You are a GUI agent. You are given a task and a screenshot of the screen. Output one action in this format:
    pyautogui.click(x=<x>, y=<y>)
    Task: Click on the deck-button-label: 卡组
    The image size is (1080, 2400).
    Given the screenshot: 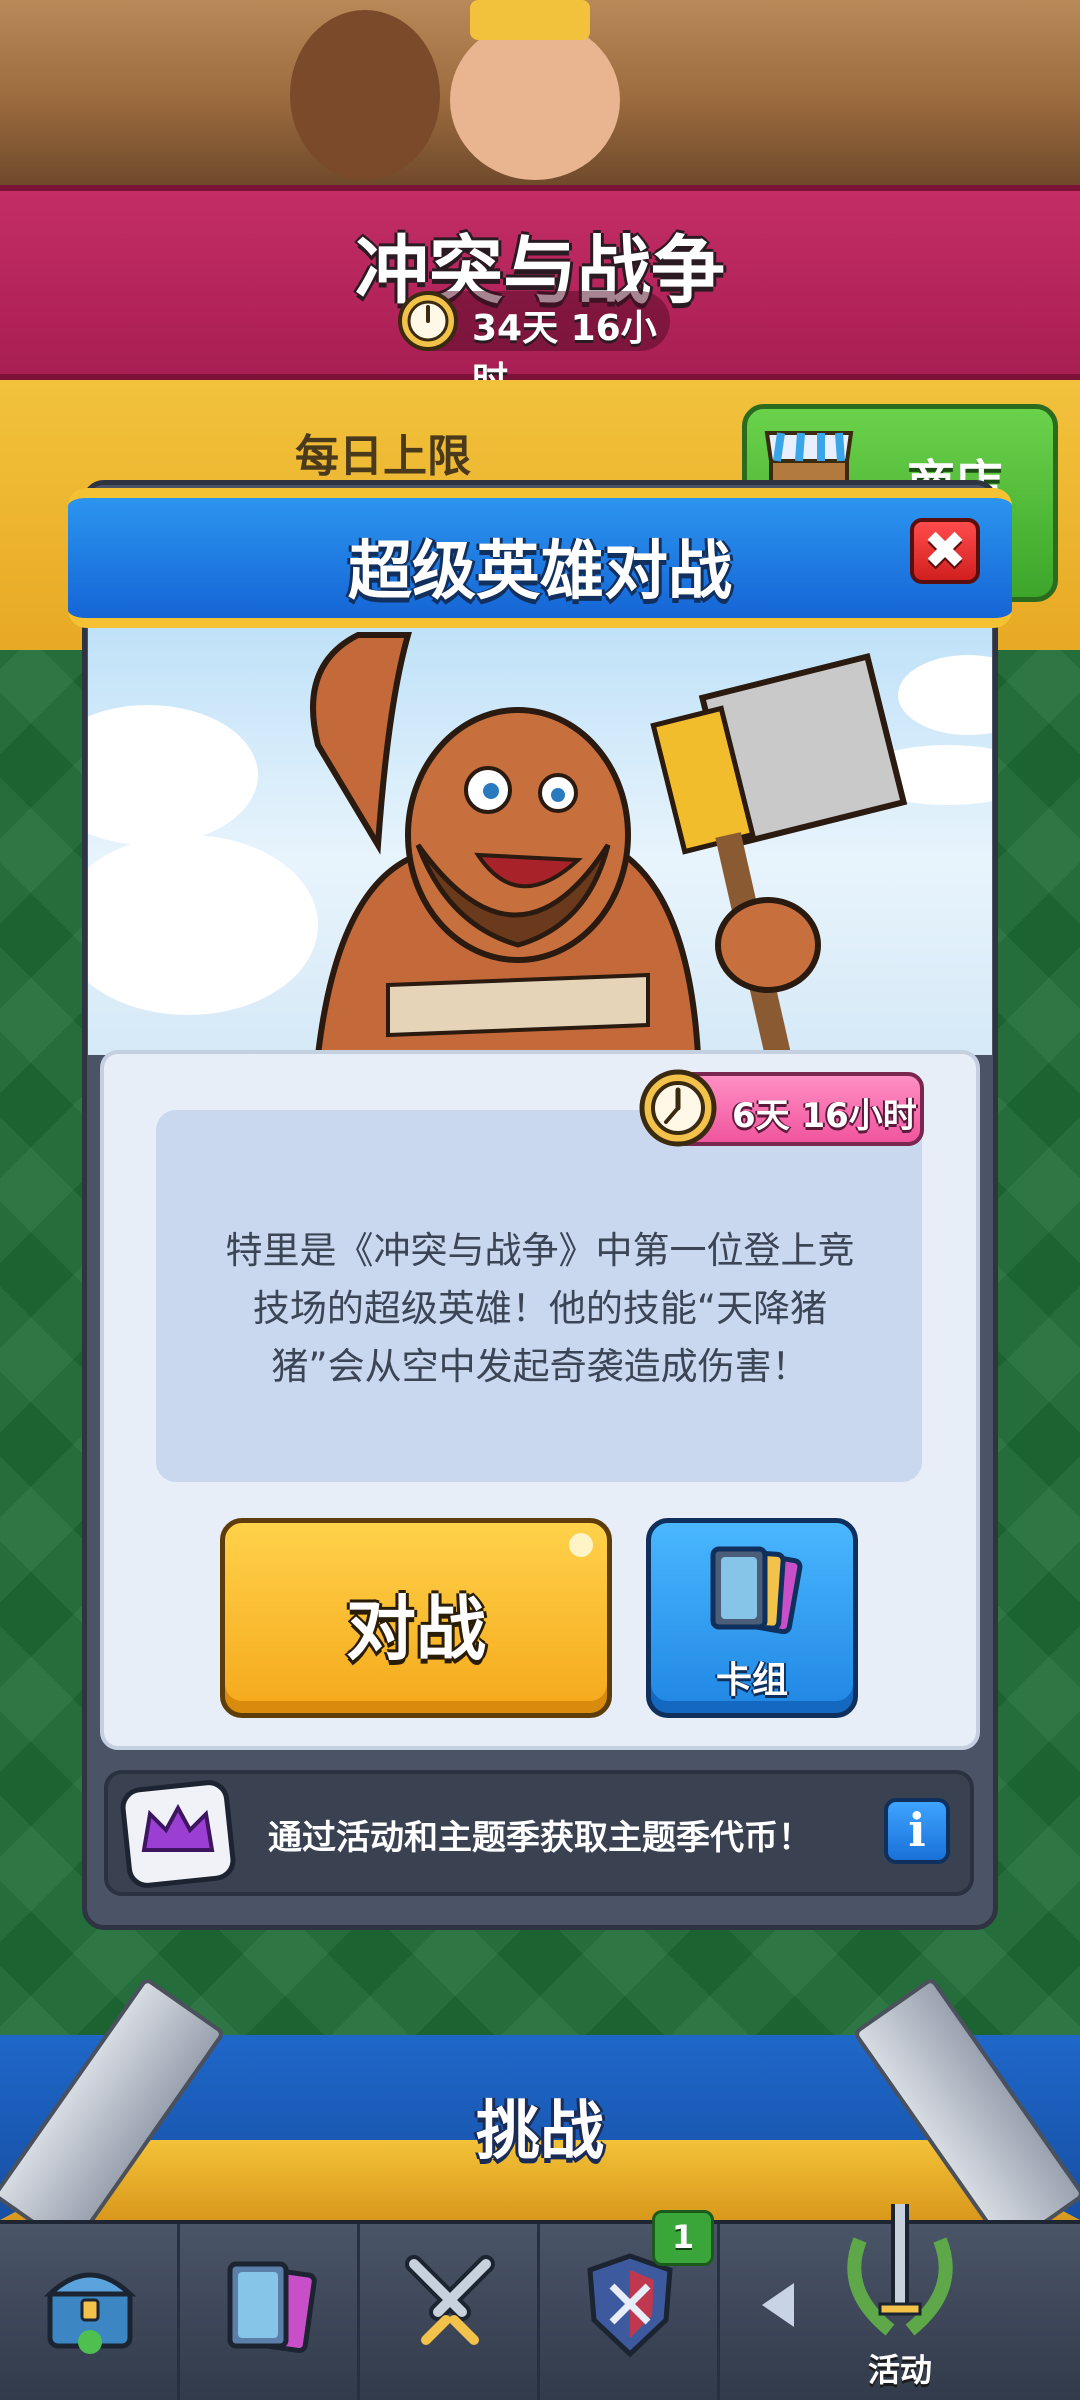 What is the action you would take?
    pyautogui.click(x=751, y=1680)
    